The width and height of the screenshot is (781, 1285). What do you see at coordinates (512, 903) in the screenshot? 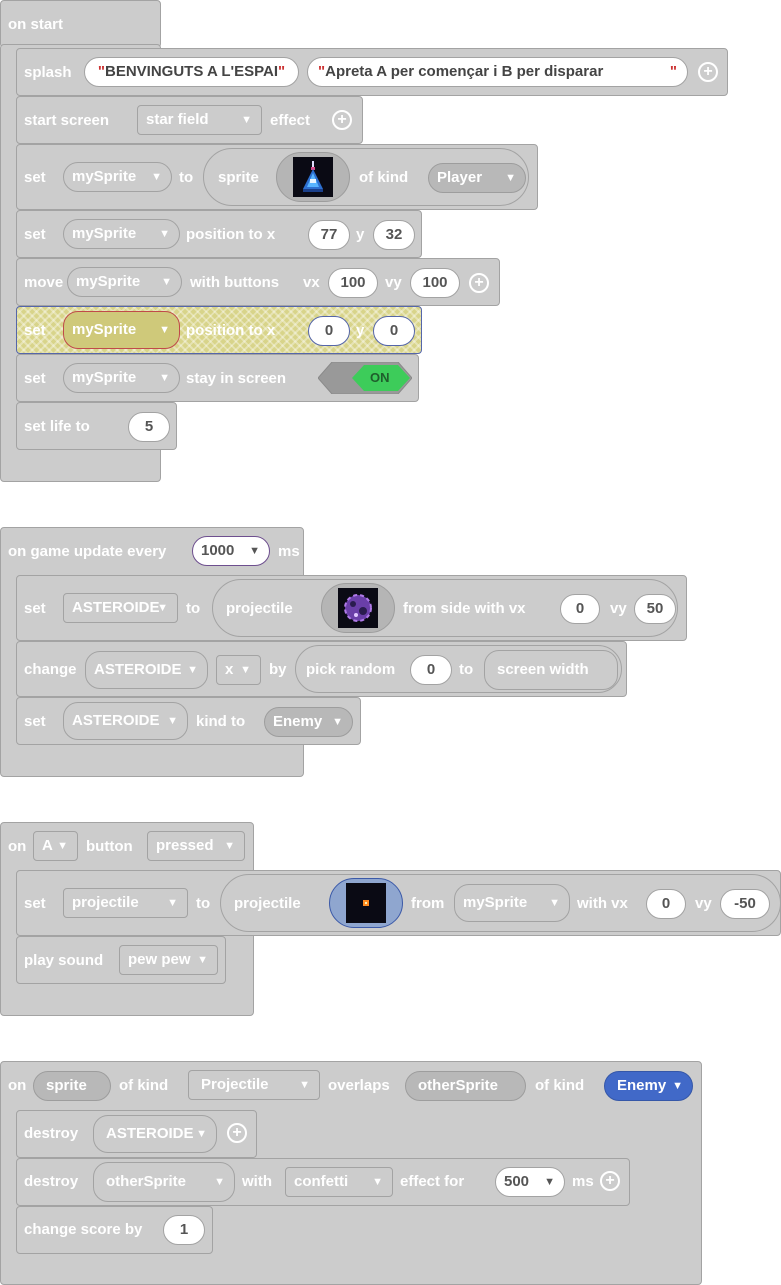
I see `source-dropdown: mySprite ▼` at bounding box center [512, 903].